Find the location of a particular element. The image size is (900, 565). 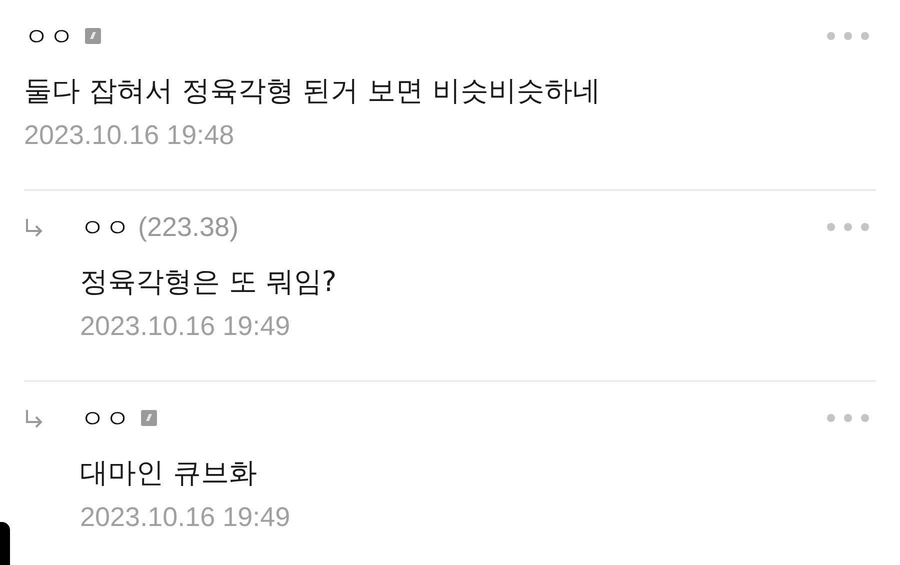

ip-address: (223.38) is located at coordinates (188, 227).